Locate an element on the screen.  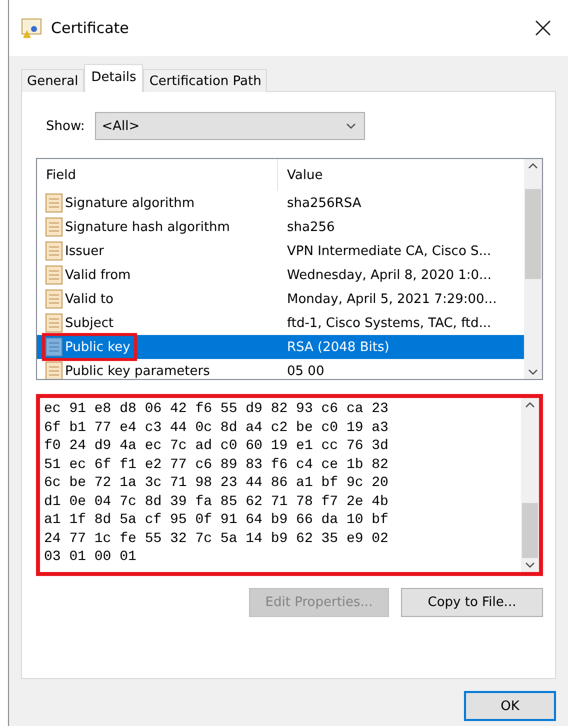
hex-line: 03 01 00 01 is located at coordinates (91, 557).